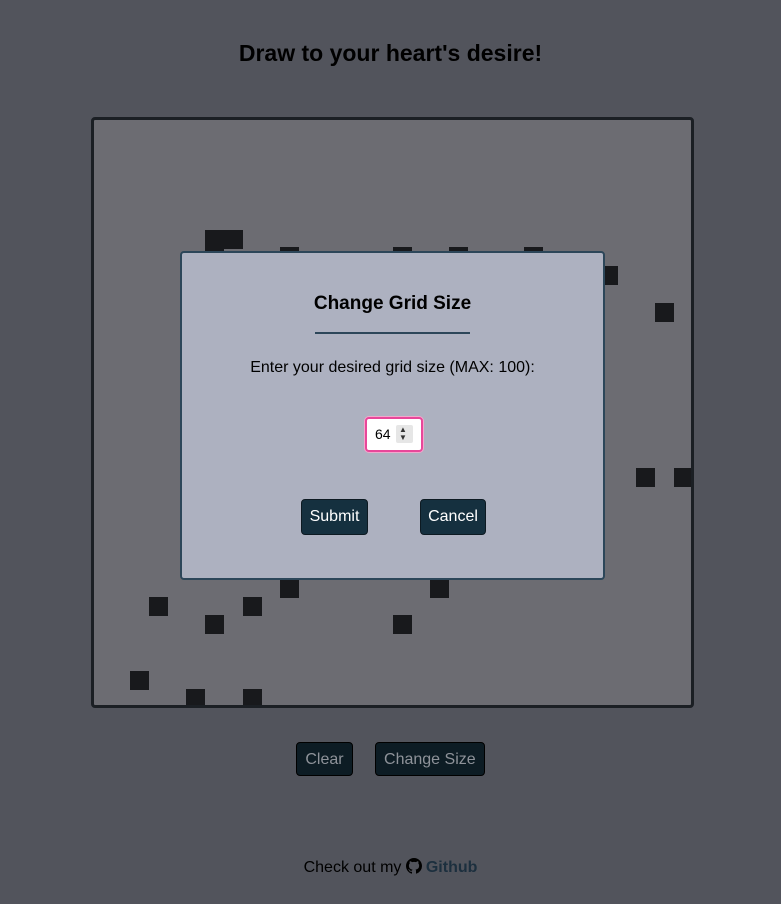 This screenshot has height=904, width=781. Describe the element at coordinates (403, 438) in the screenshot. I see `chevron-down-icon: ▼` at that location.